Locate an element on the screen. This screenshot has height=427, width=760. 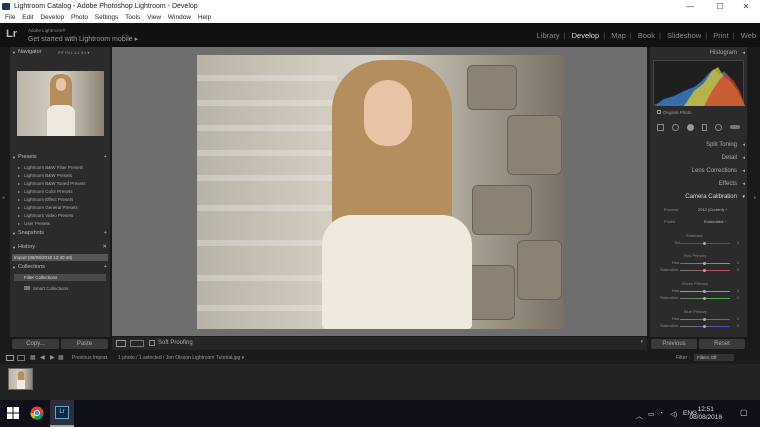
collections-header: Collections+ is located at coordinates (60, 267).